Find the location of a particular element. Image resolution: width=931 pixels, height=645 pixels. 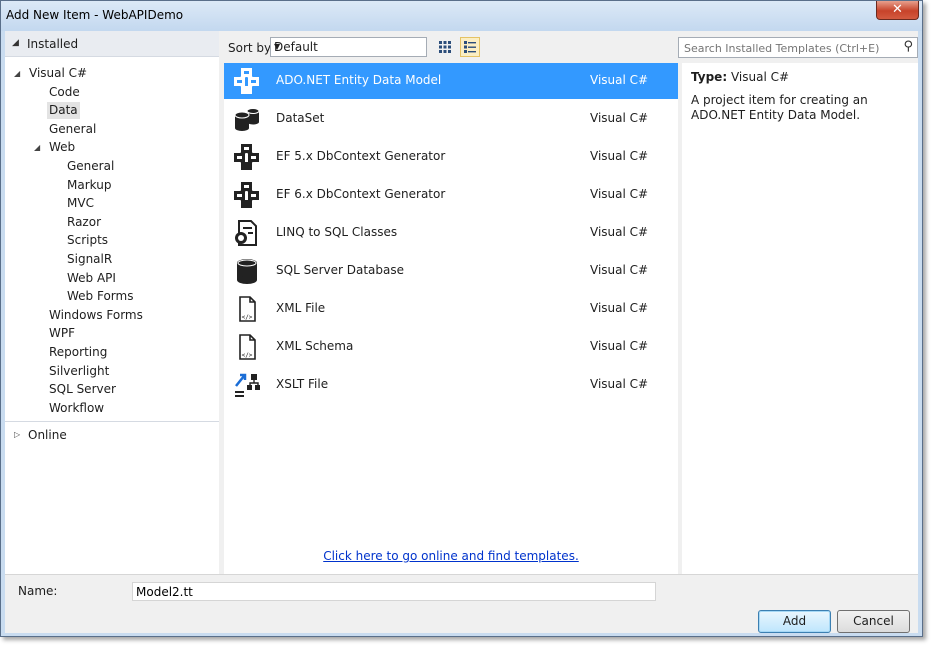

template-name: ADO.NET Entity Data Model is located at coordinates (359, 80).